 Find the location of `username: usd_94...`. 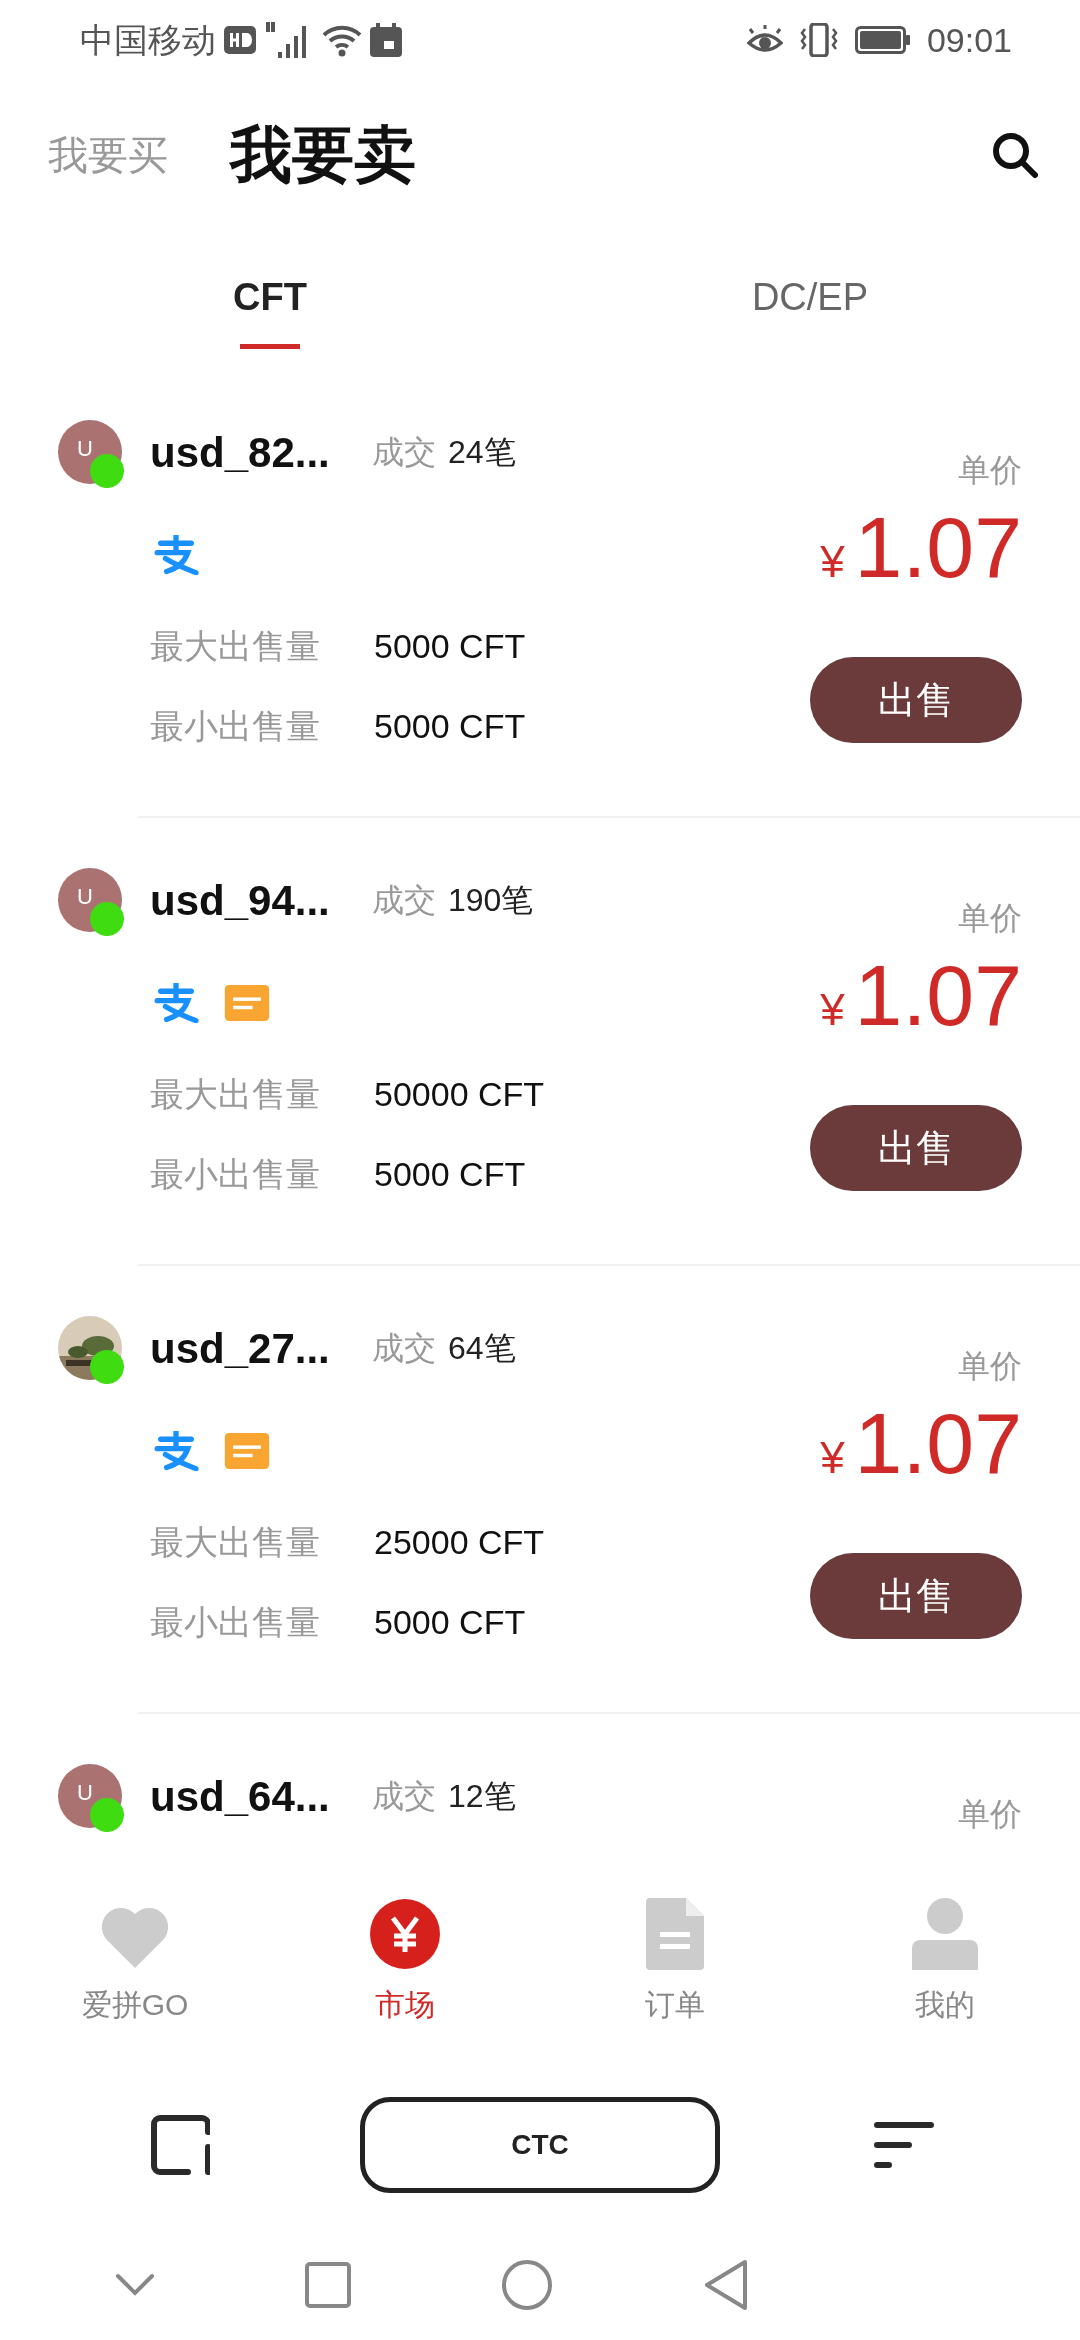

username: usd_94... is located at coordinates (240, 900).